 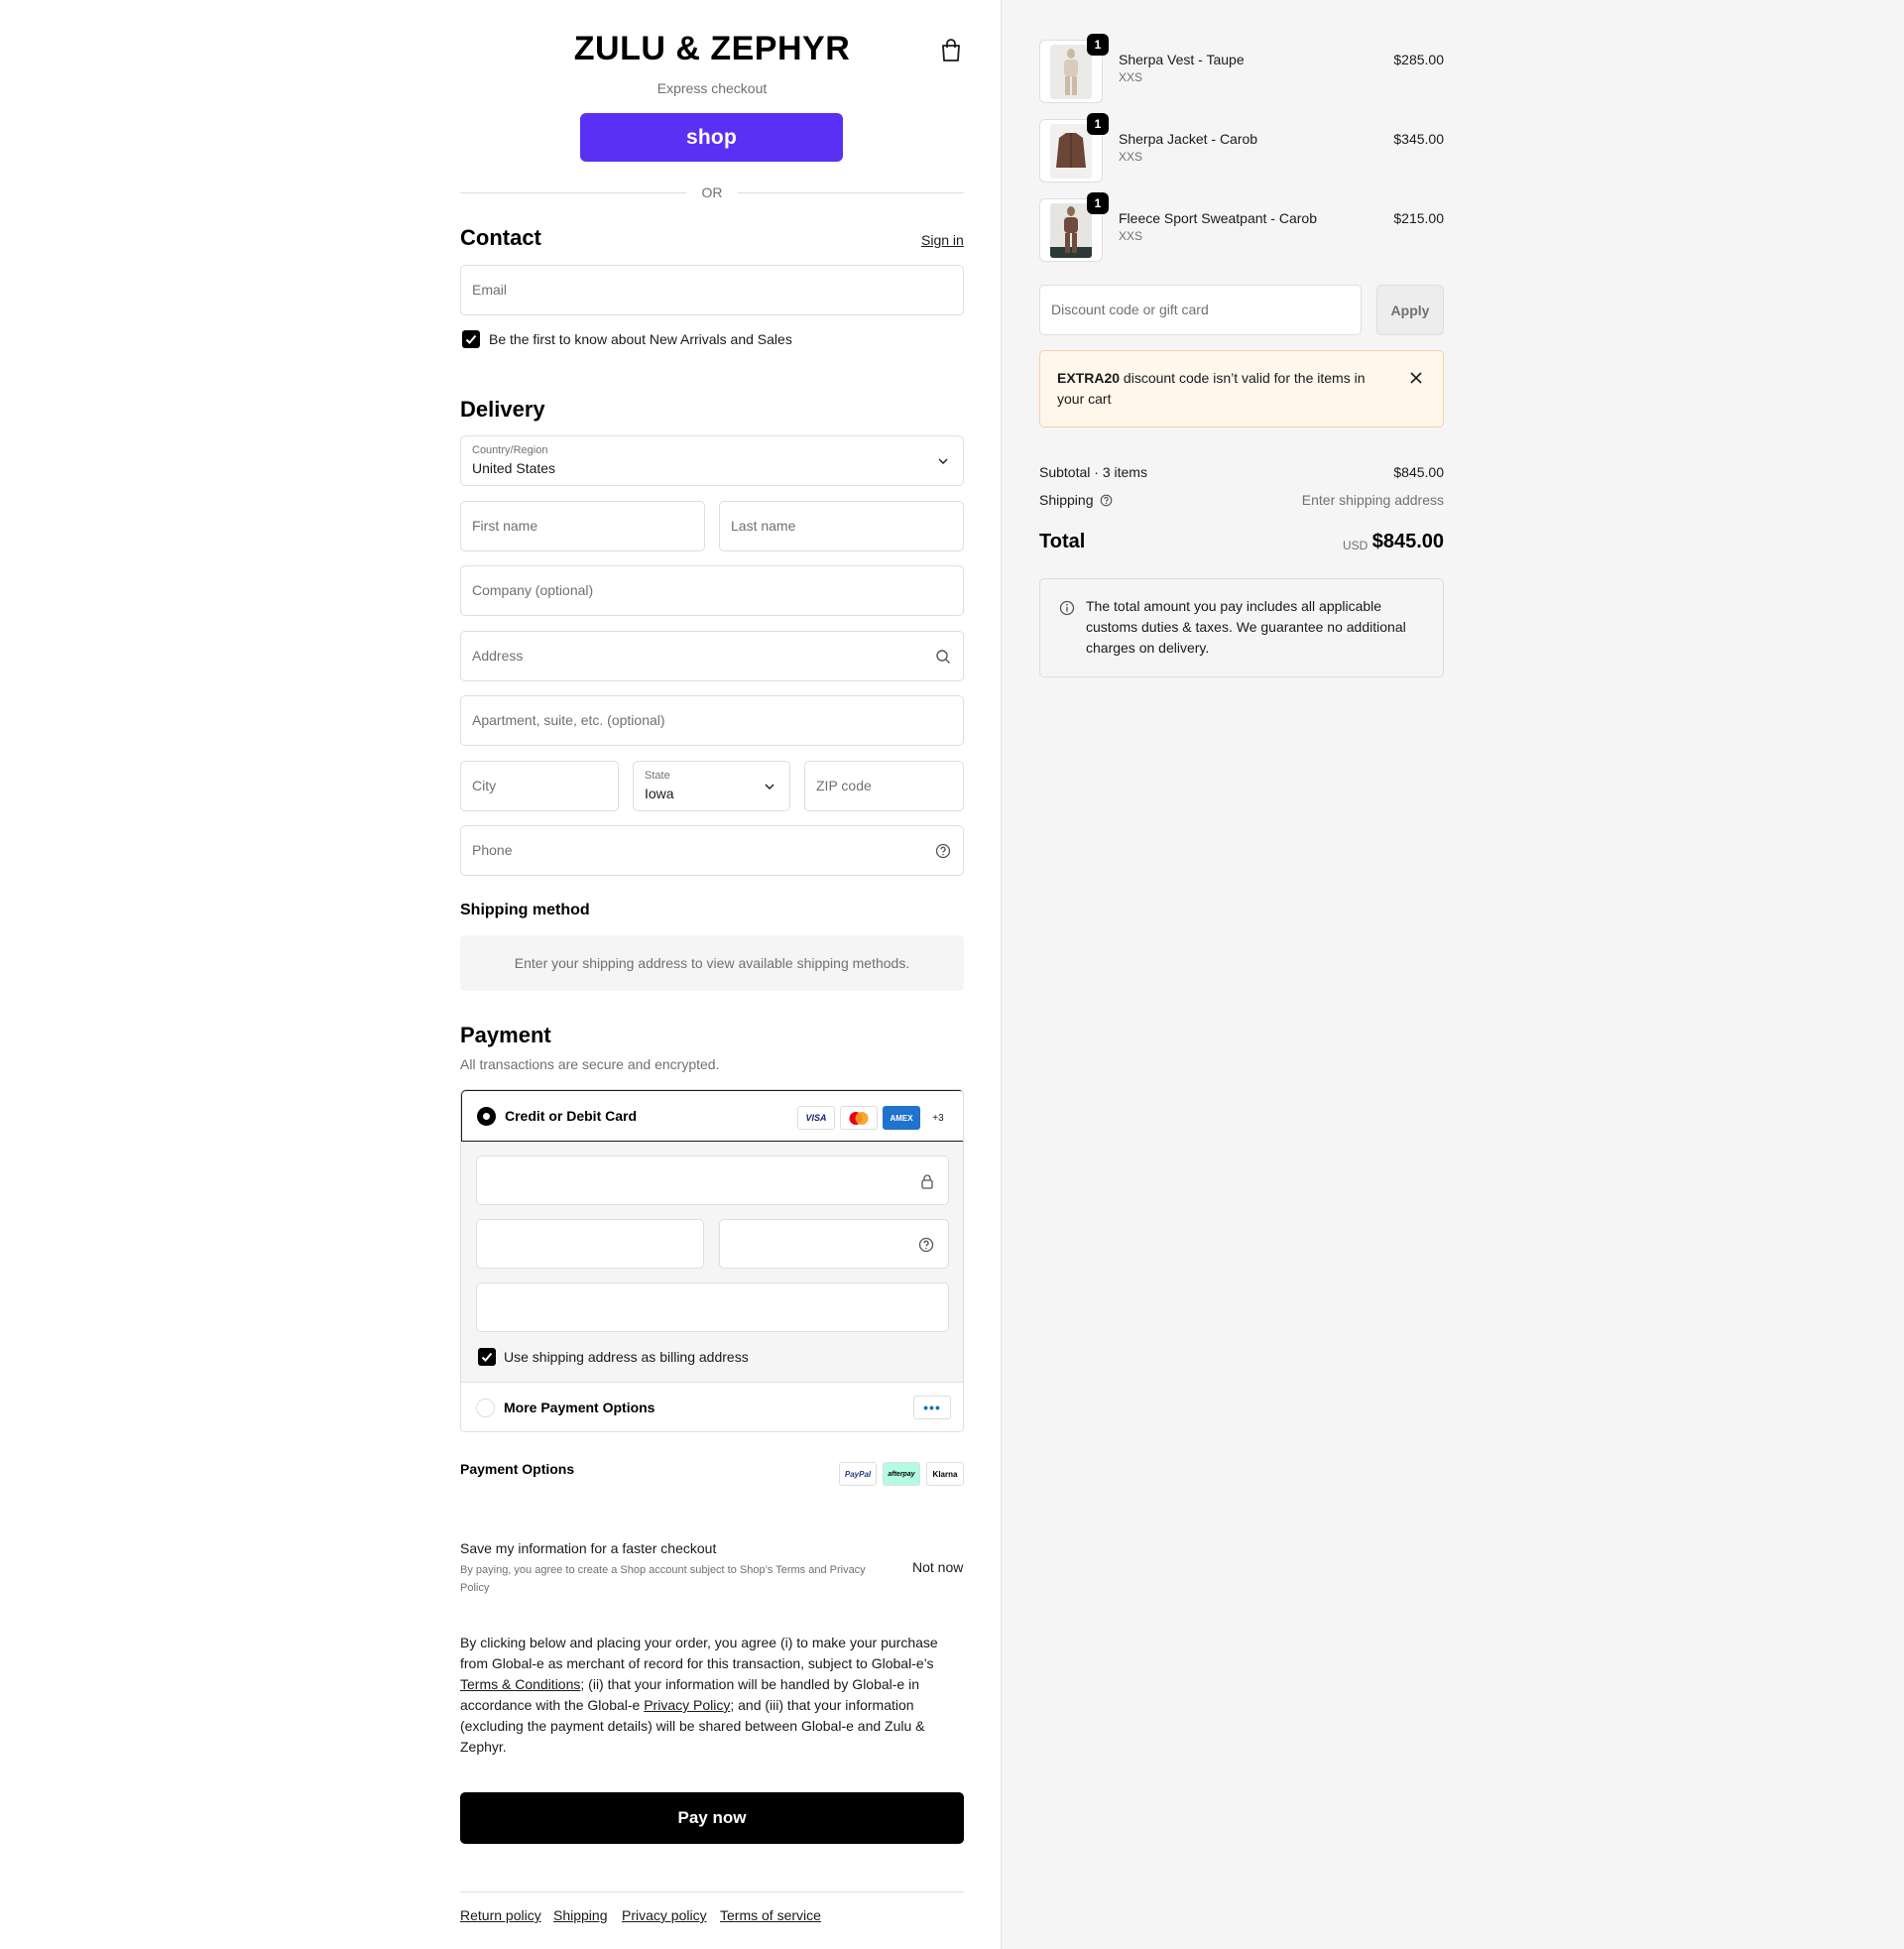 I want to click on shop-terms-link: Terms, so click(x=790, y=1570).